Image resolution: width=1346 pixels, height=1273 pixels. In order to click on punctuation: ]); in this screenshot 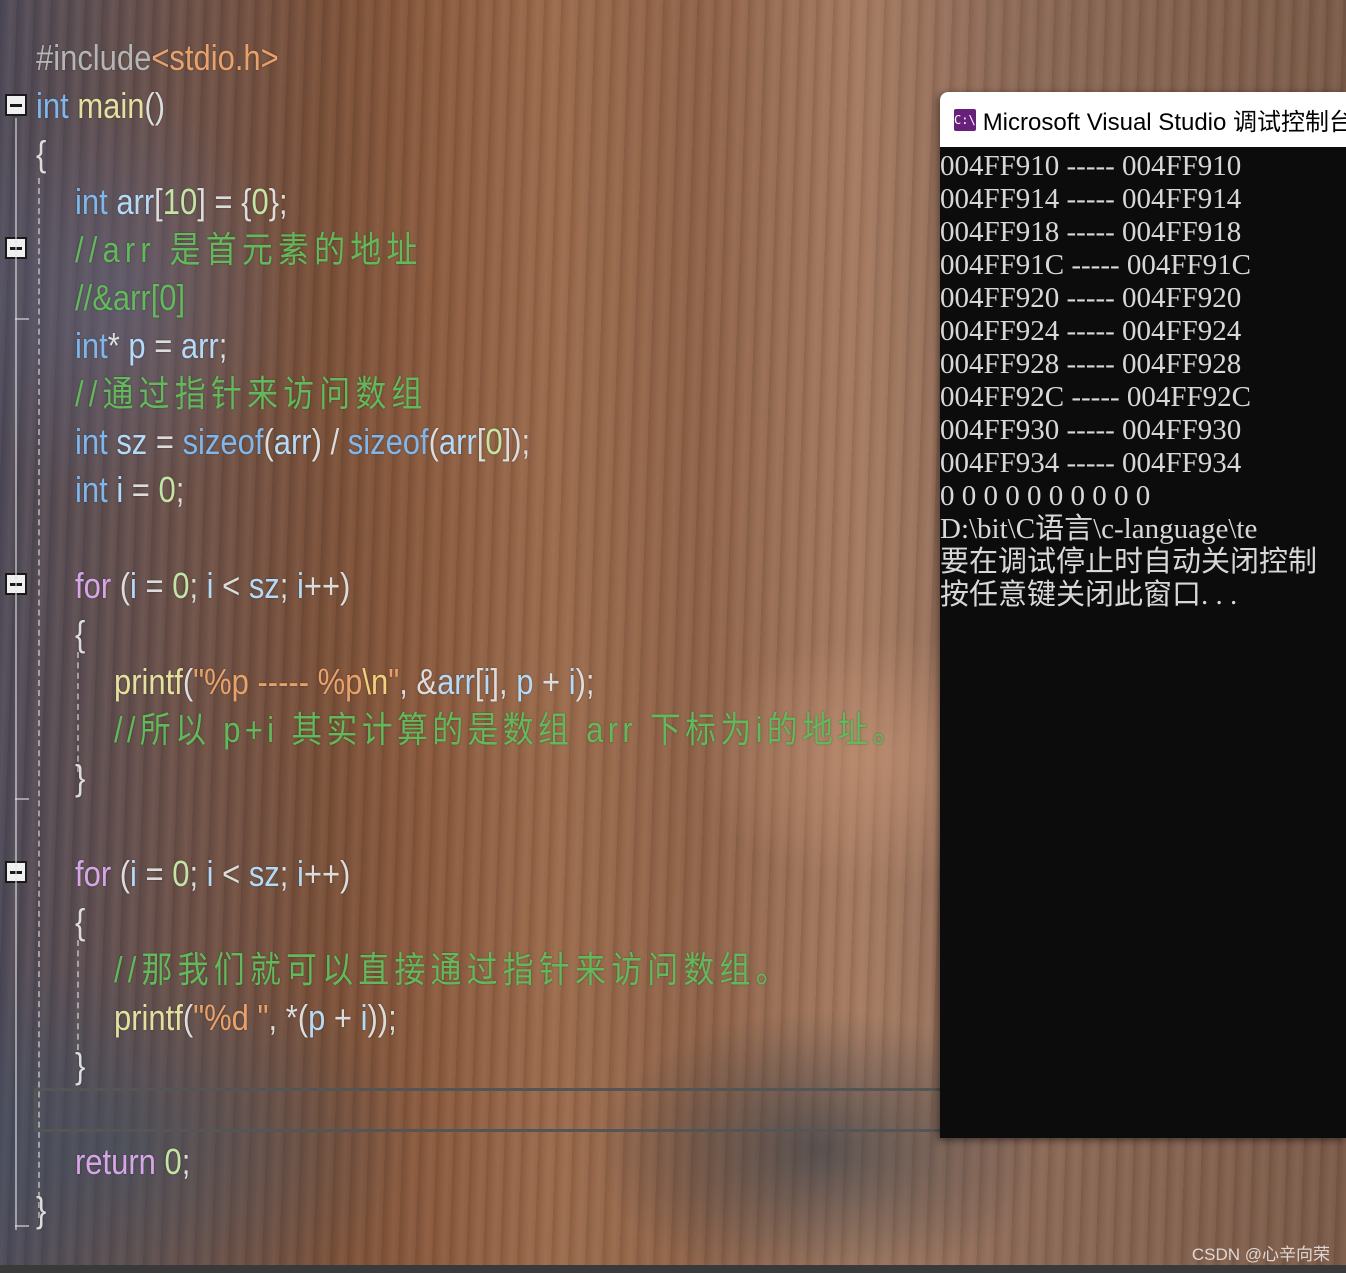, I will do `click(516, 441)`.